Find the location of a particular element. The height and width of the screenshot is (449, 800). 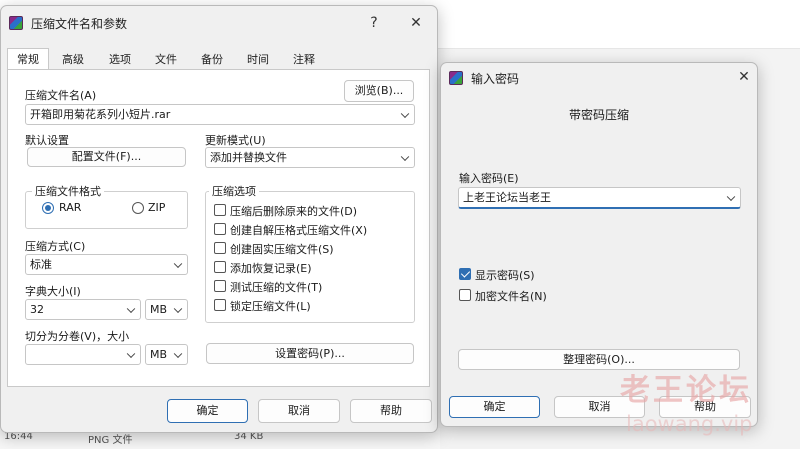

default-settings-label: 默认设置 is located at coordinates (47, 140).